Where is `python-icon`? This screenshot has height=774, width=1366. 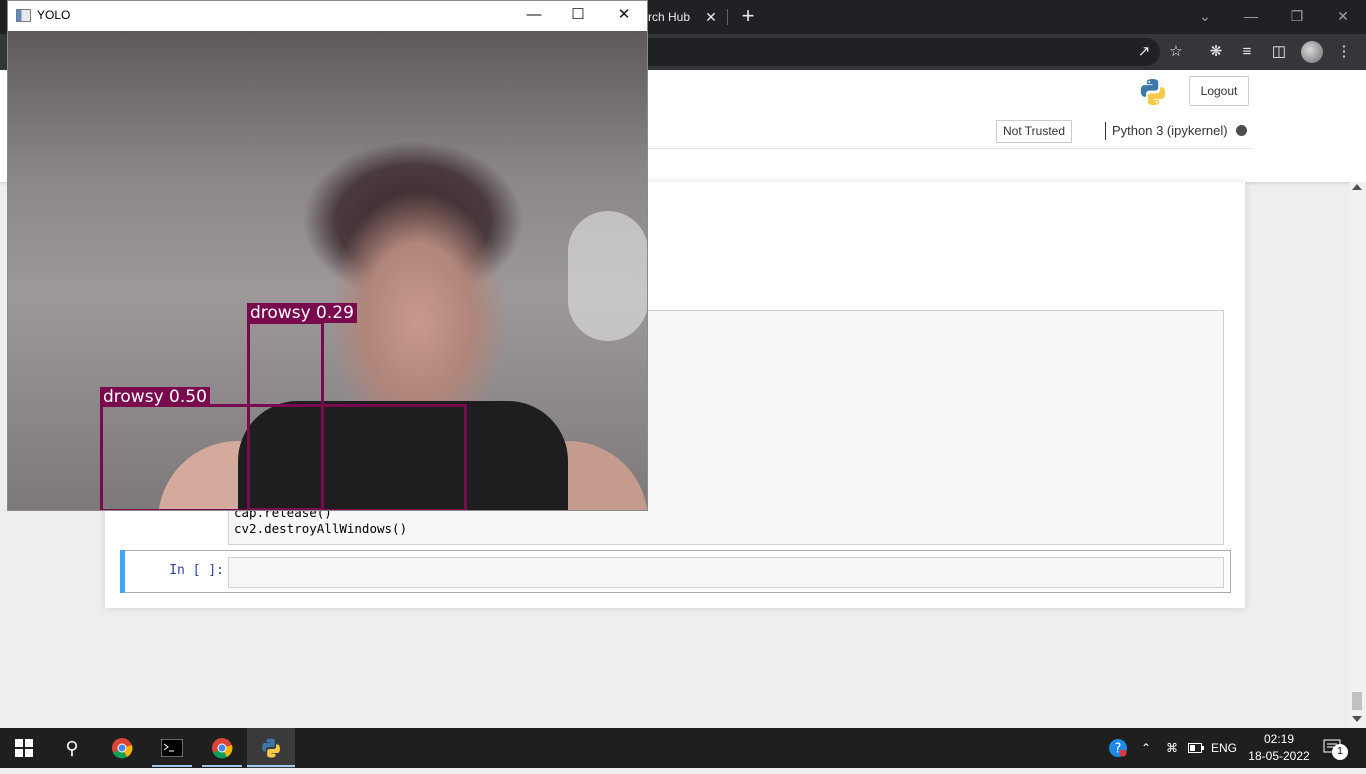
python-icon is located at coordinates (271, 748).